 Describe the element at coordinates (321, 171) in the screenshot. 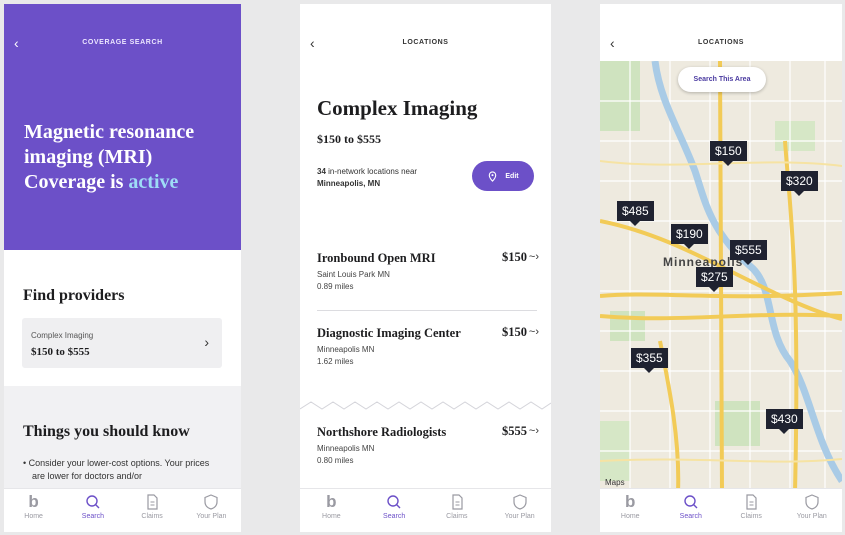

I see `location-count: 34` at that location.